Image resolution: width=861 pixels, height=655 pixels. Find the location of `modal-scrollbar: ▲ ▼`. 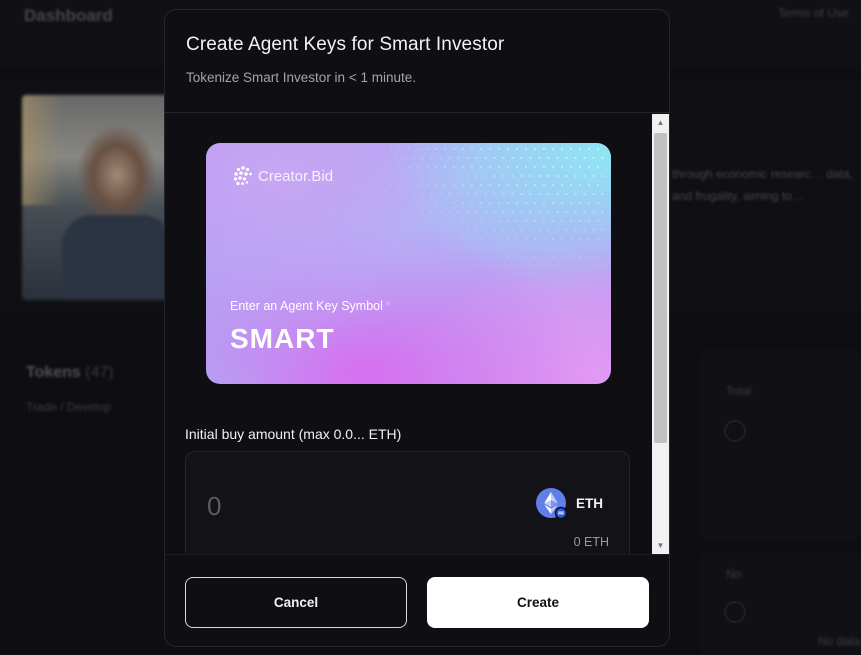

modal-scrollbar: ▲ ▼ is located at coordinates (660, 334).